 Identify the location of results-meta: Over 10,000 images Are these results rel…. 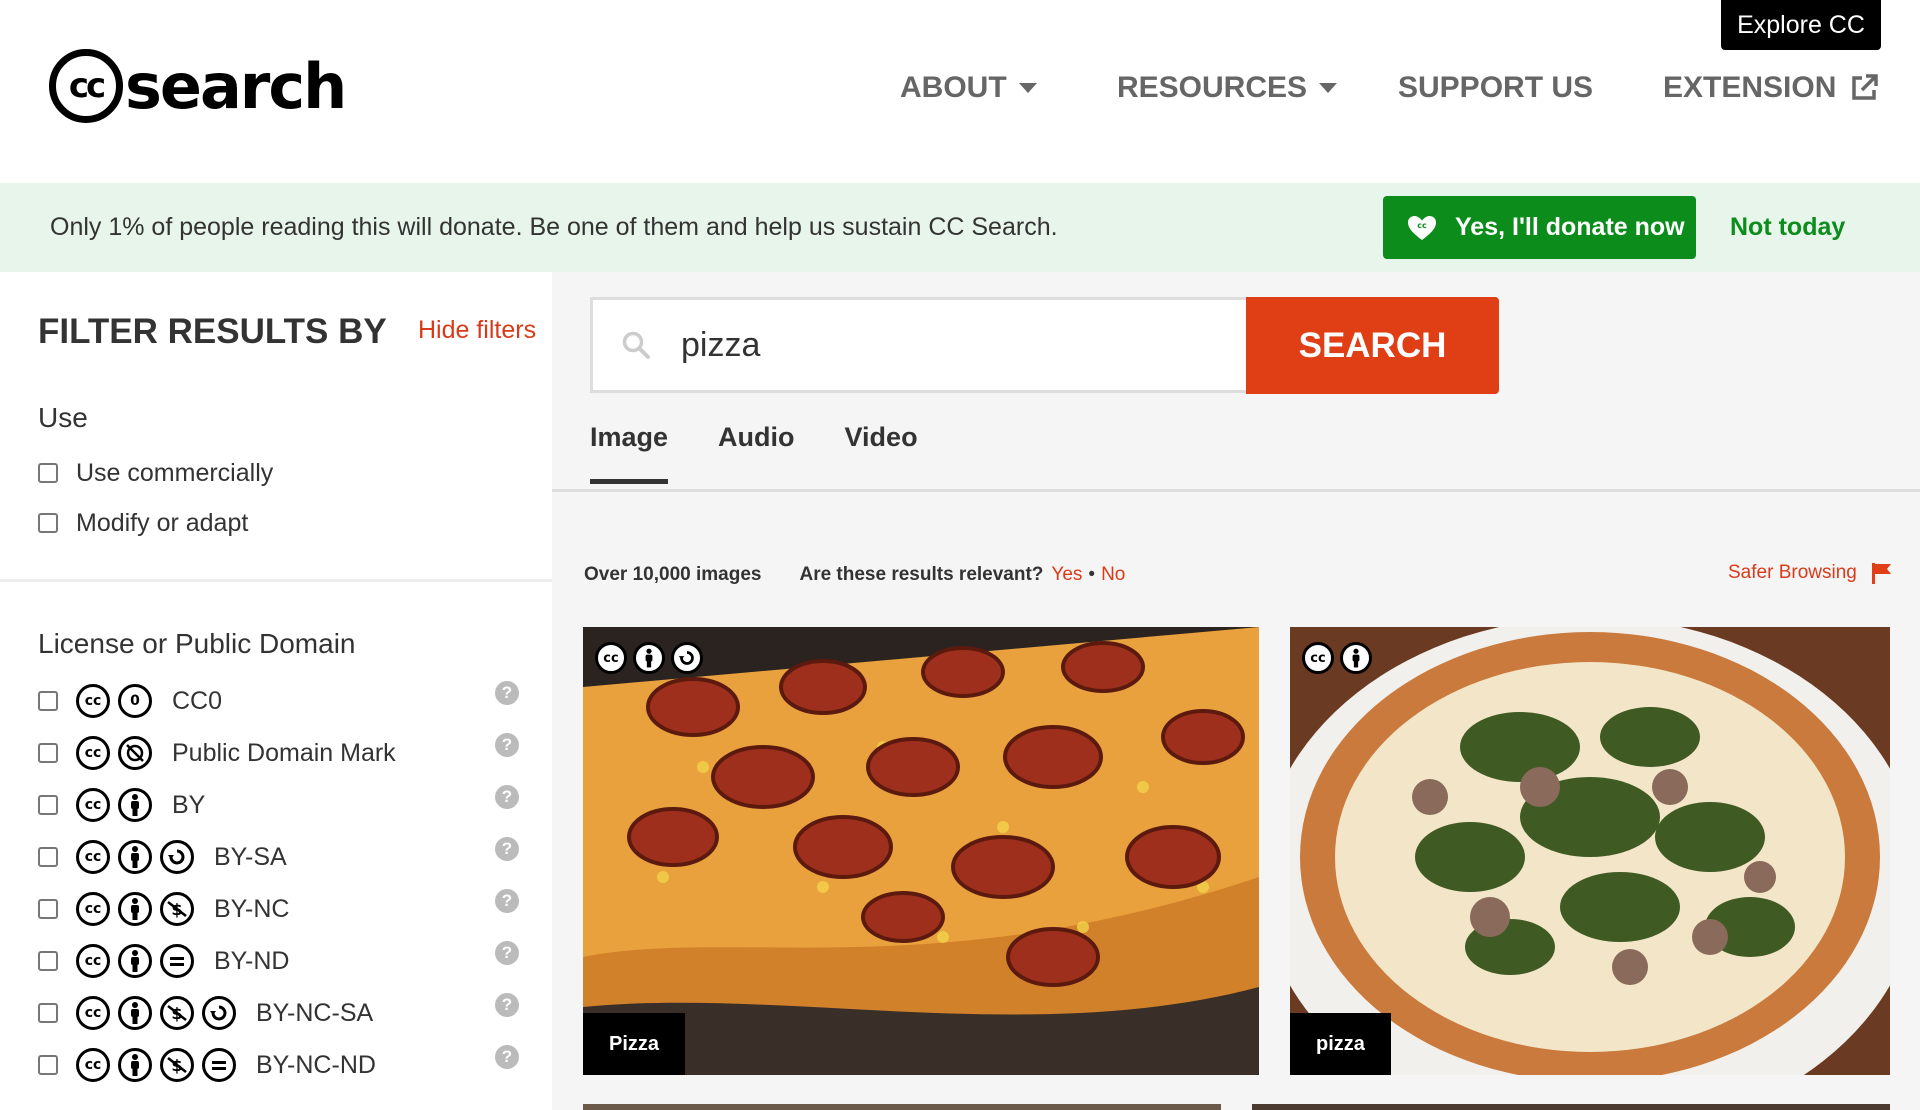
(854, 575).